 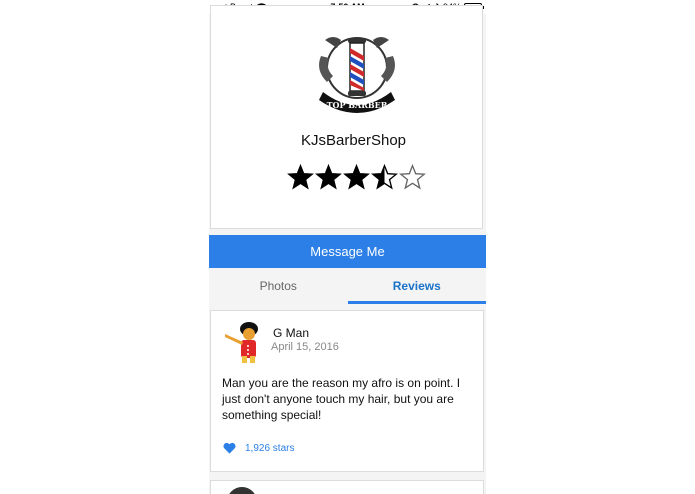 I want to click on shop-name: KJsBarberShop, so click(x=353, y=140).